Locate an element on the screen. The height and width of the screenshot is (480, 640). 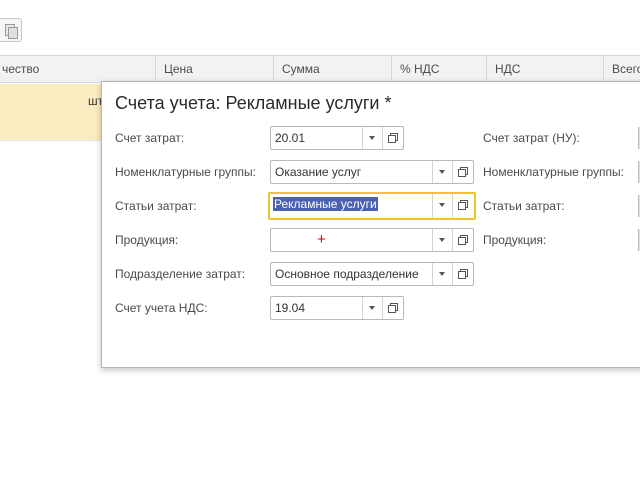
vat-account-label: Счет учета НДС: is located at coordinates (161, 308).